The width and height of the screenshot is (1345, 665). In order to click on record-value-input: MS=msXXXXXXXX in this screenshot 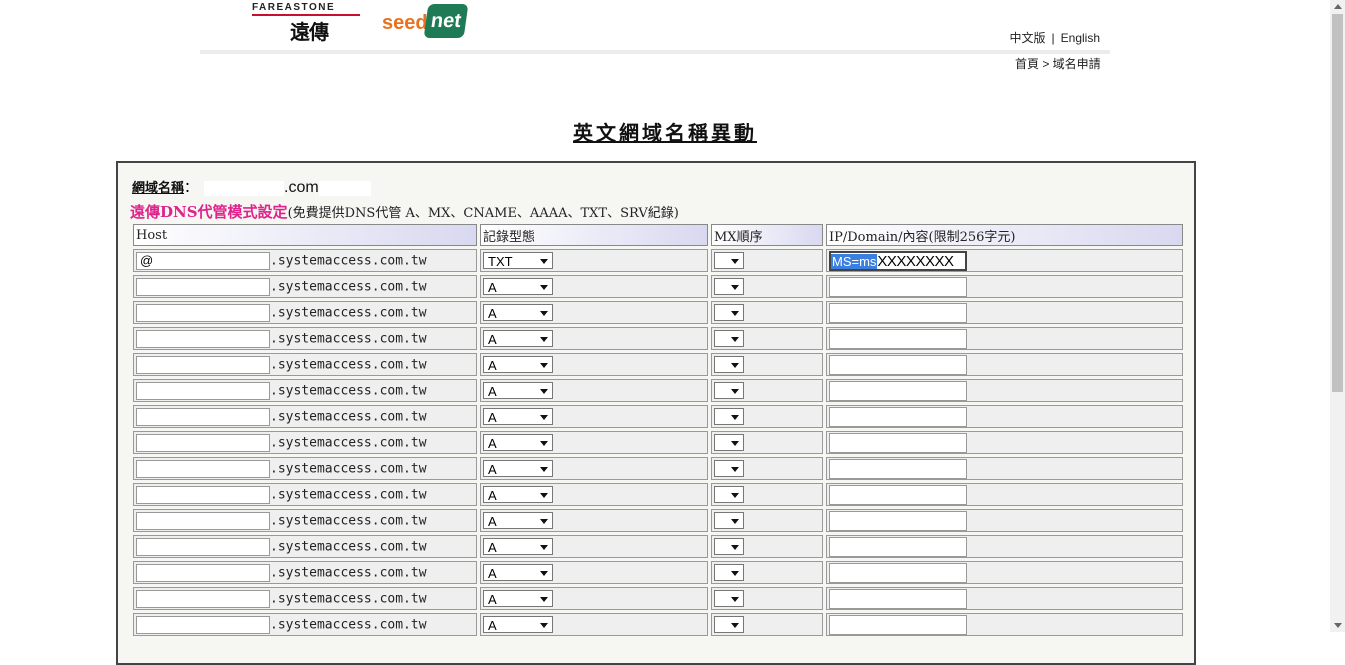, I will do `click(898, 260)`.